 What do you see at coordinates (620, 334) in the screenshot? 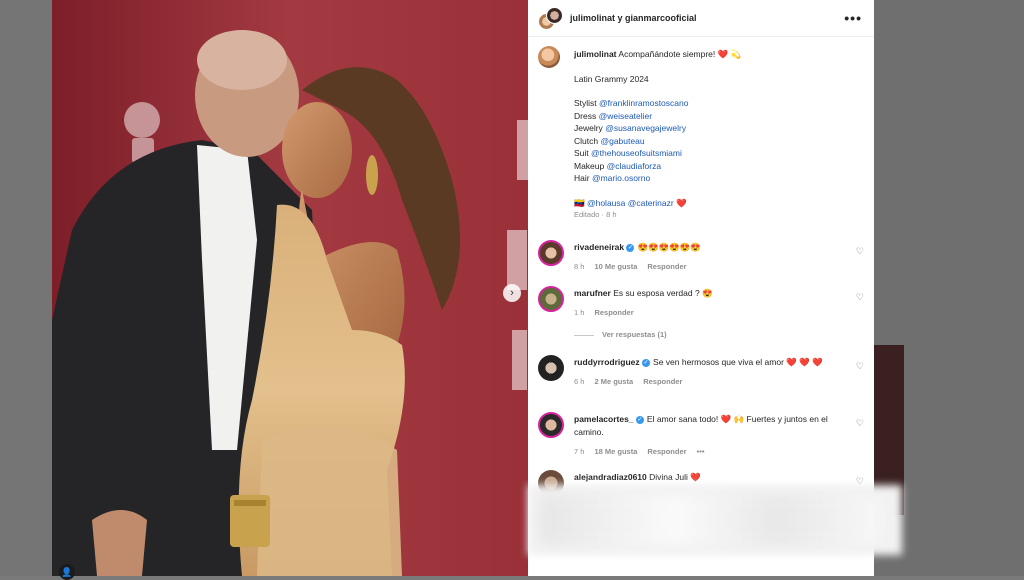
I see `view-replies-button: Ver respuestas (1)` at bounding box center [620, 334].